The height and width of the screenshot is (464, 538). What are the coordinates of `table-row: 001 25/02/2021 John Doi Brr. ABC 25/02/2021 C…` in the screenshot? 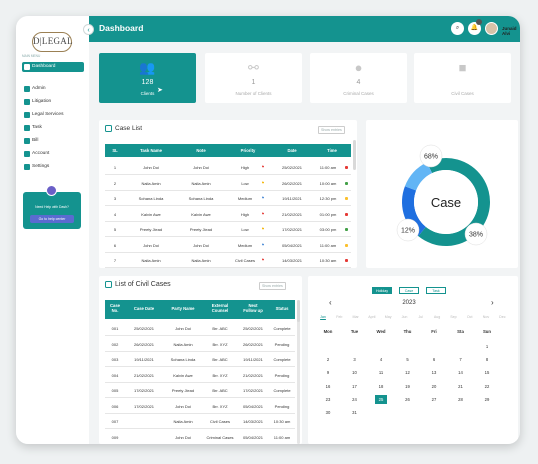 It's located at (200, 328).